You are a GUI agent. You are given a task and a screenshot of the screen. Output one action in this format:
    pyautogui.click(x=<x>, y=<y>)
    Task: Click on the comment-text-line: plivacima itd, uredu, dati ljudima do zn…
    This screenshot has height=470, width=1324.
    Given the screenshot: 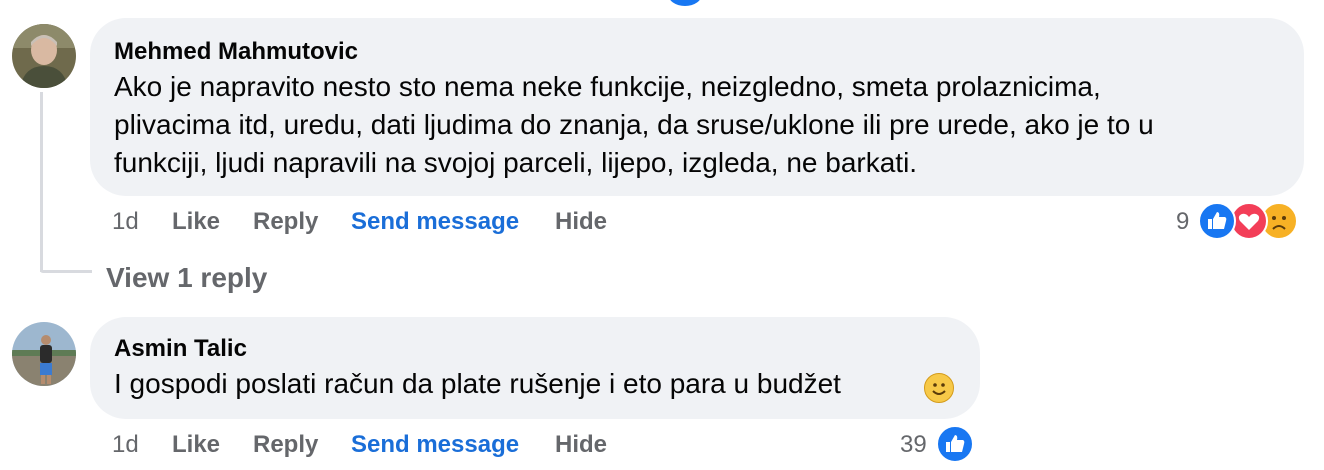 What is the action you would take?
    pyautogui.click(x=634, y=124)
    